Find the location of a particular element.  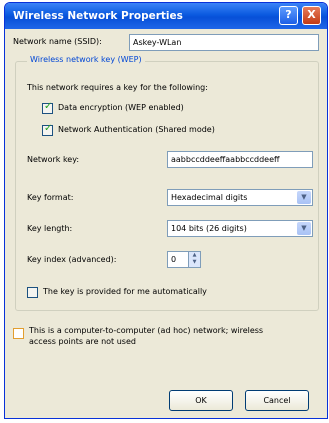

spin-down-icon: ▼ is located at coordinates (194, 262).